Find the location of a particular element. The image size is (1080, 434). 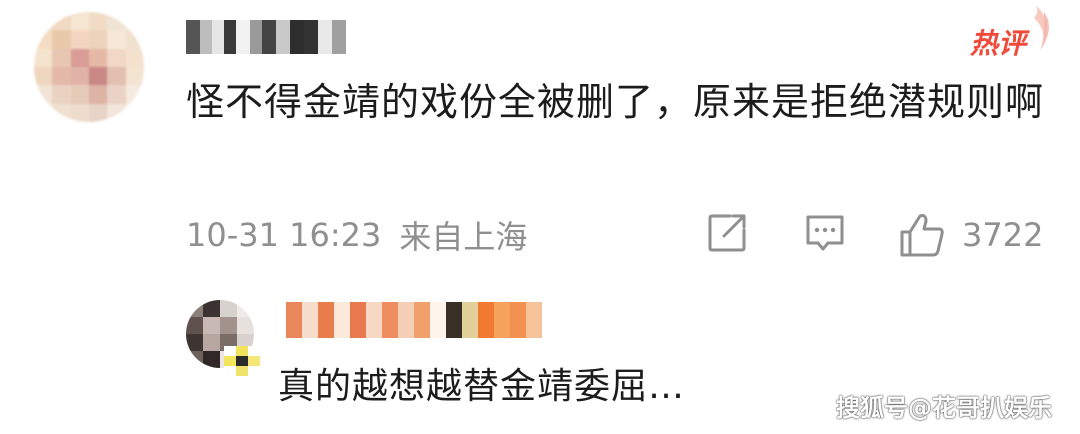

thumbs-up-icon is located at coordinates (922, 235).